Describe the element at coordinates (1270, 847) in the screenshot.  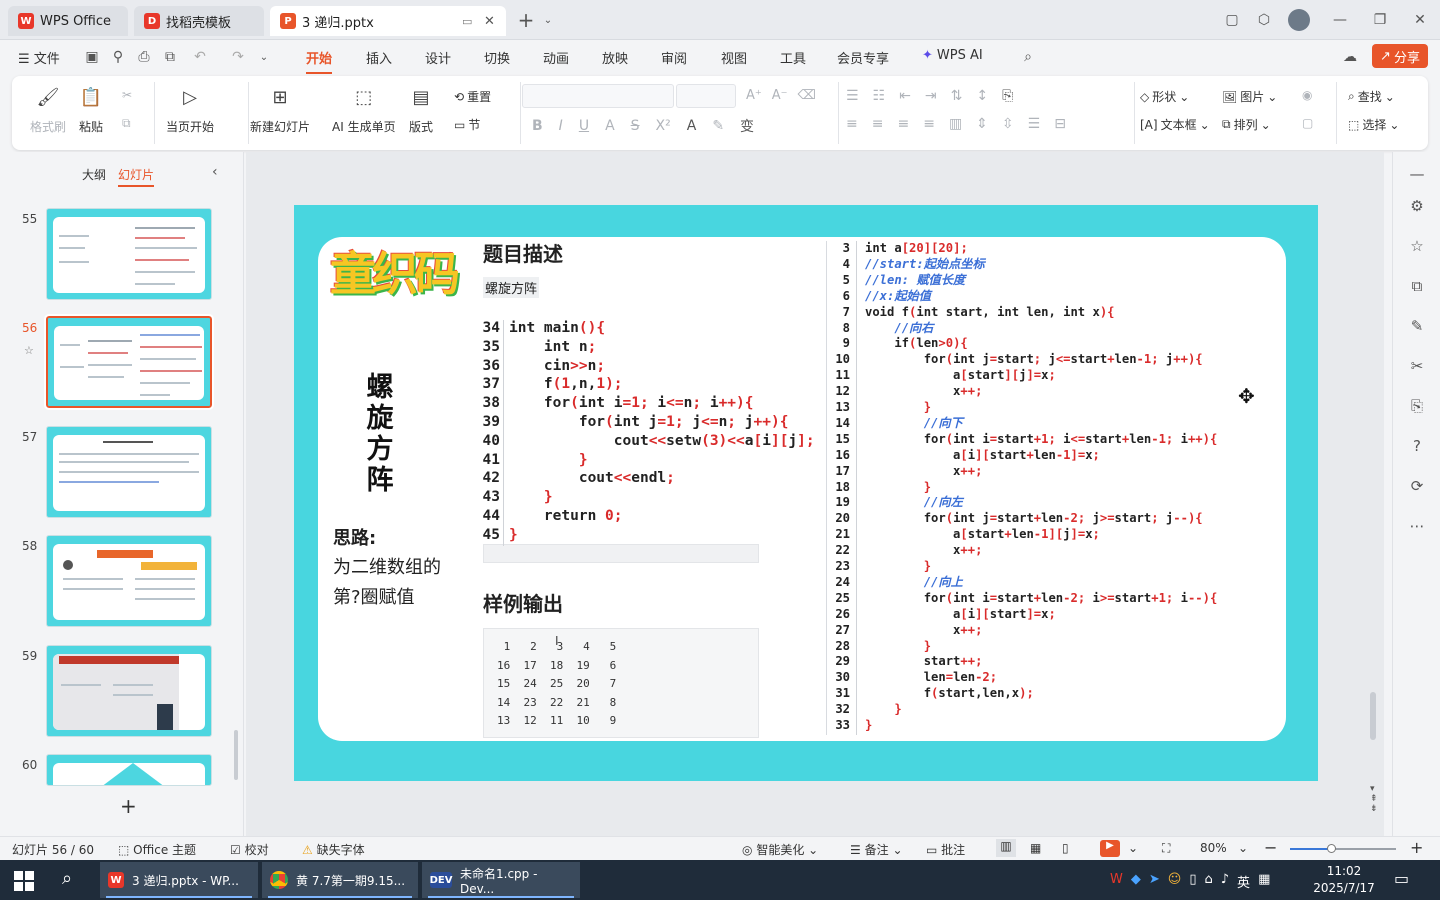
I see `zoom-out-icon: −` at that location.